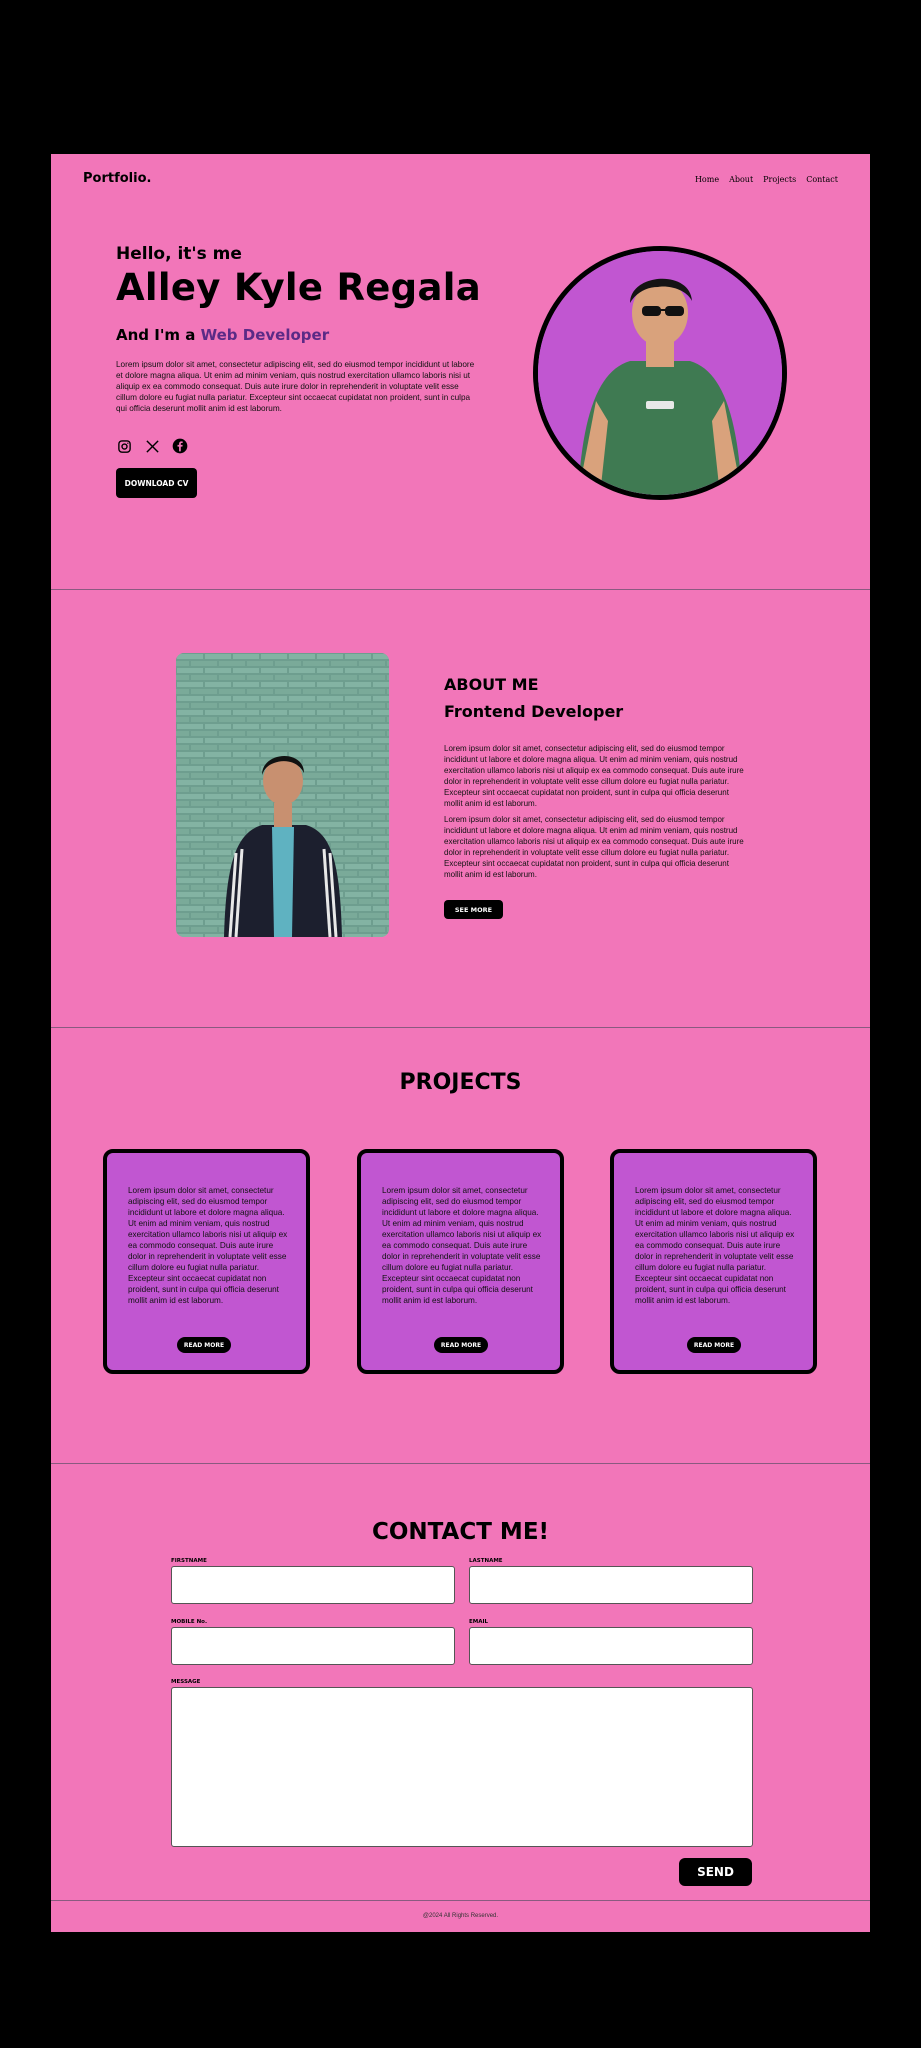 The width and height of the screenshot is (921, 2048). What do you see at coordinates (779, 179) in the screenshot?
I see `nav-link-projects: Projects` at bounding box center [779, 179].